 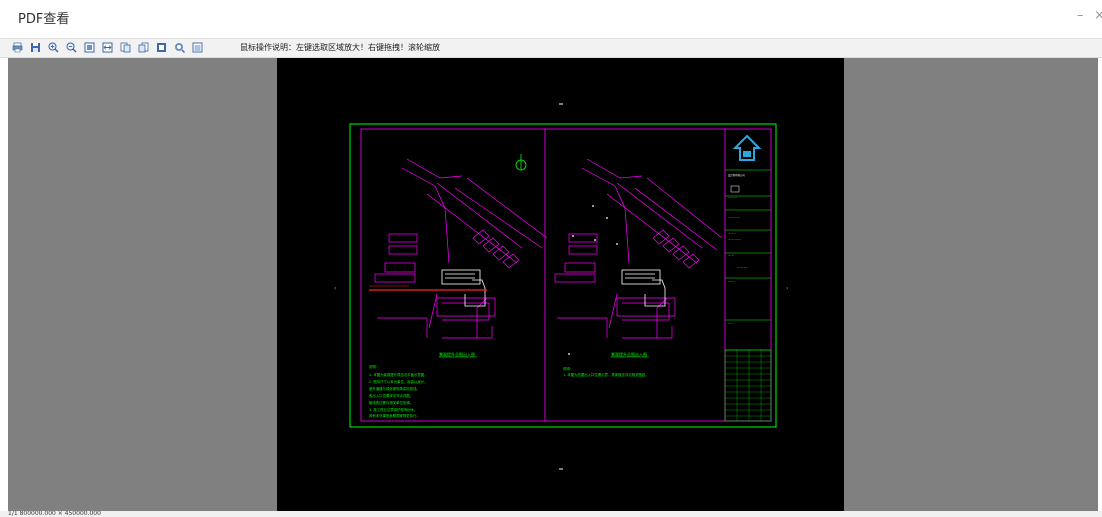 What do you see at coordinates (89, 47) in the screenshot?
I see `fit-page-icon` at bounding box center [89, 47].